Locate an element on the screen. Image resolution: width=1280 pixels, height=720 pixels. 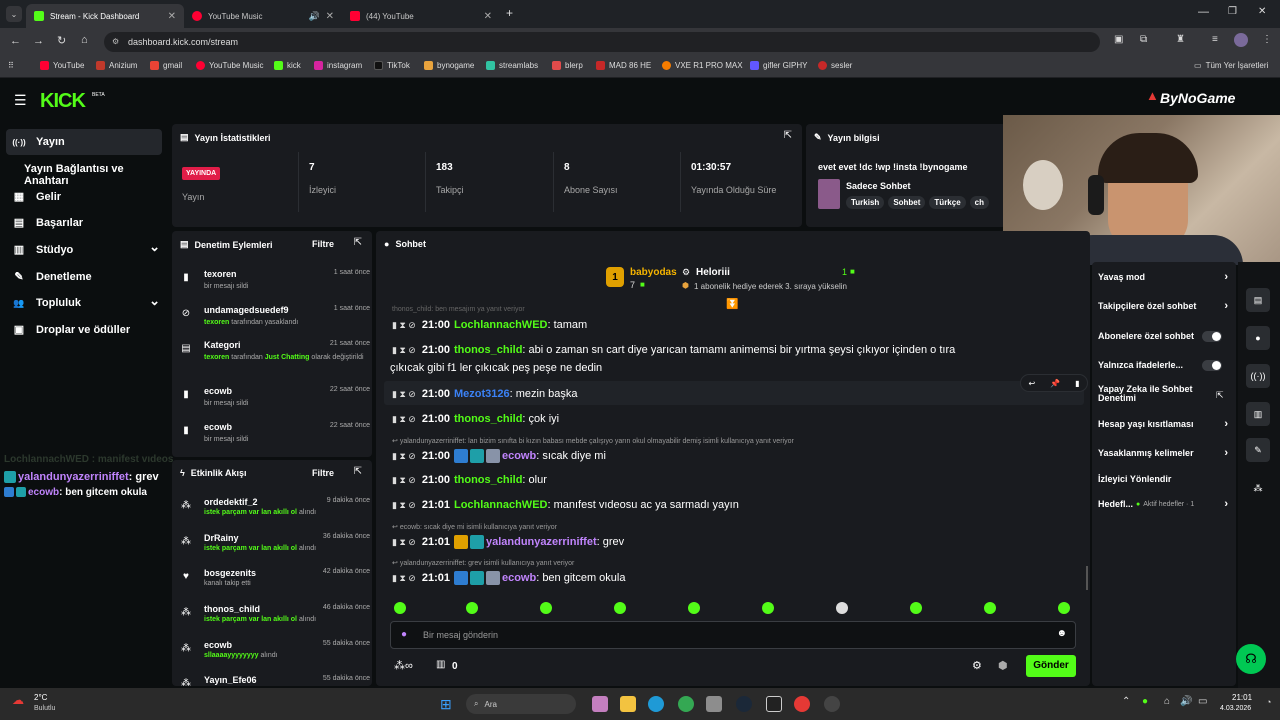
delete-icon: ▮ is located at coordinates (1077, 383).